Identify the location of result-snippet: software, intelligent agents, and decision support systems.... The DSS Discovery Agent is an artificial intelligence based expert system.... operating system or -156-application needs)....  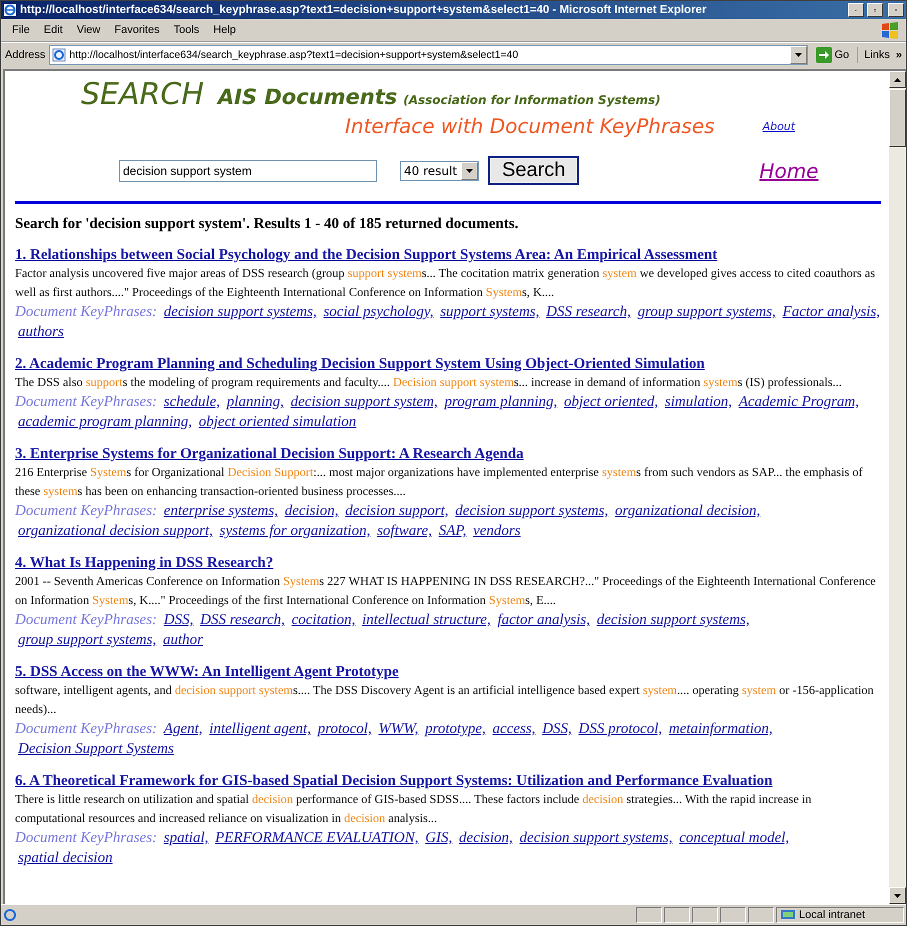
(445, 700).